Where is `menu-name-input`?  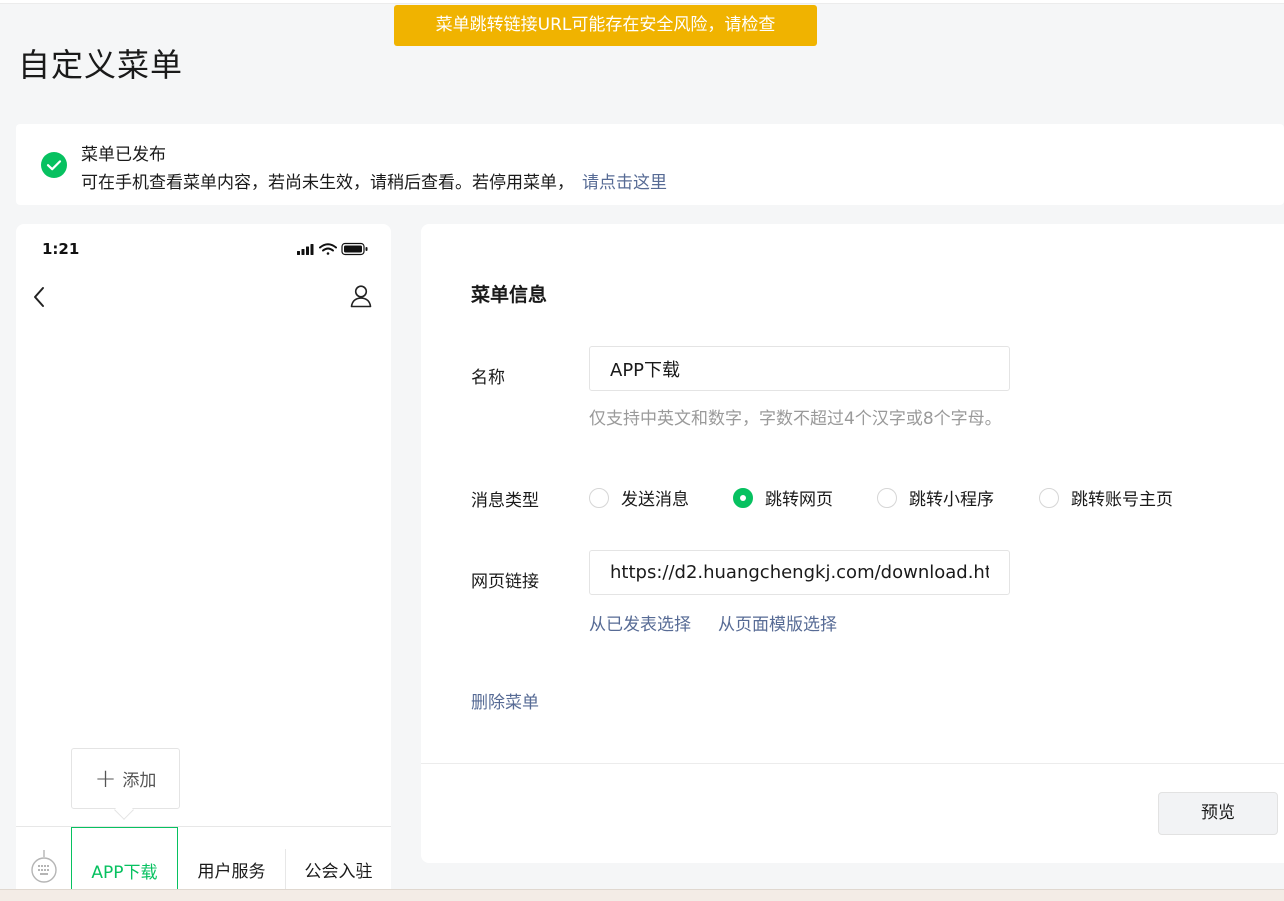
menu-name-input is located at coordinates (799, 368).